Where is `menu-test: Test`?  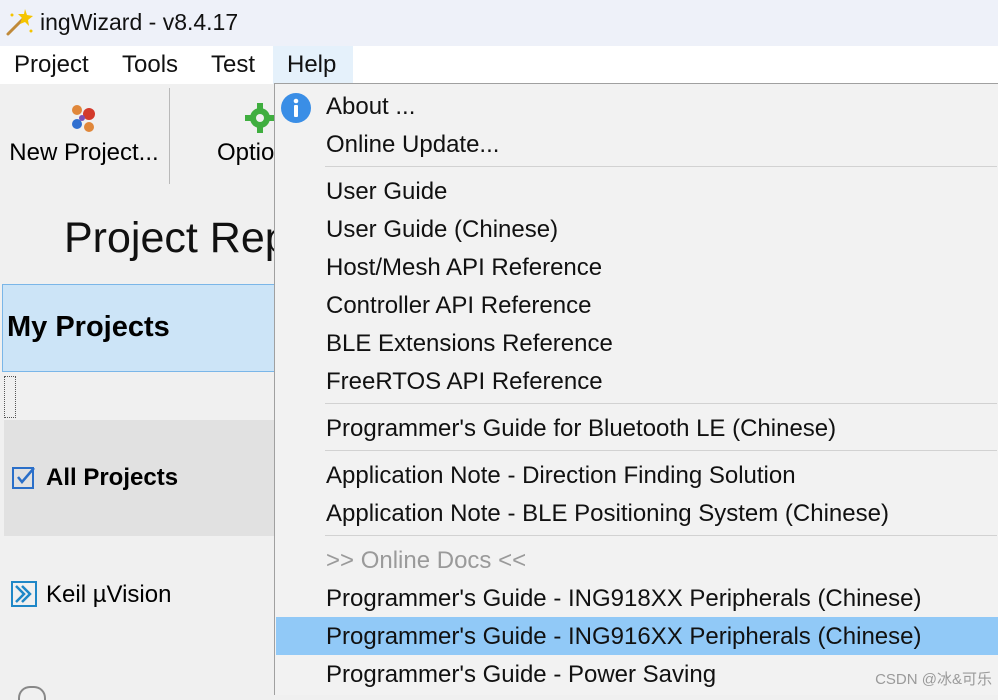 menu-test: Test is located at coordinates (233, 65).